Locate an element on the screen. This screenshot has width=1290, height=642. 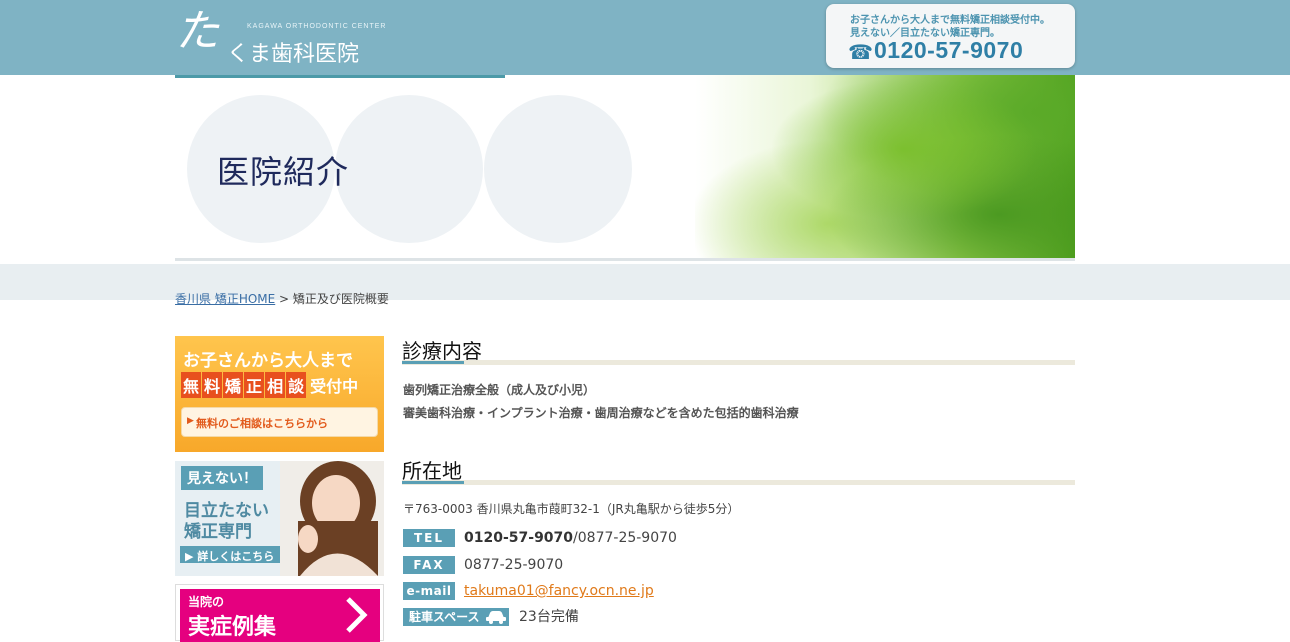
case-gallery-banner: 当院の 実症例集 is located at coordinates (279, 613).